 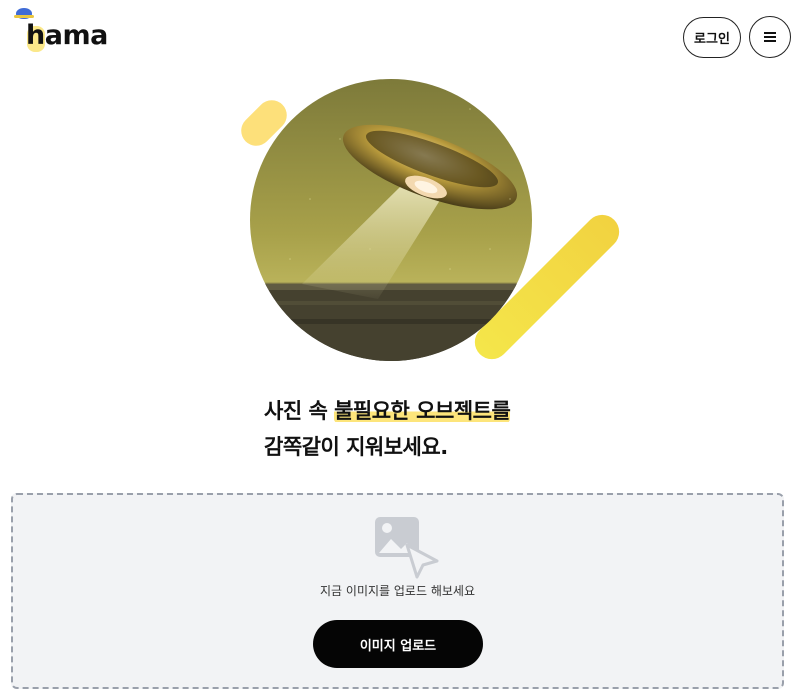 I want to click on headline-line2: 감쪽같이 지워보세요., so click(x=356, y=447).